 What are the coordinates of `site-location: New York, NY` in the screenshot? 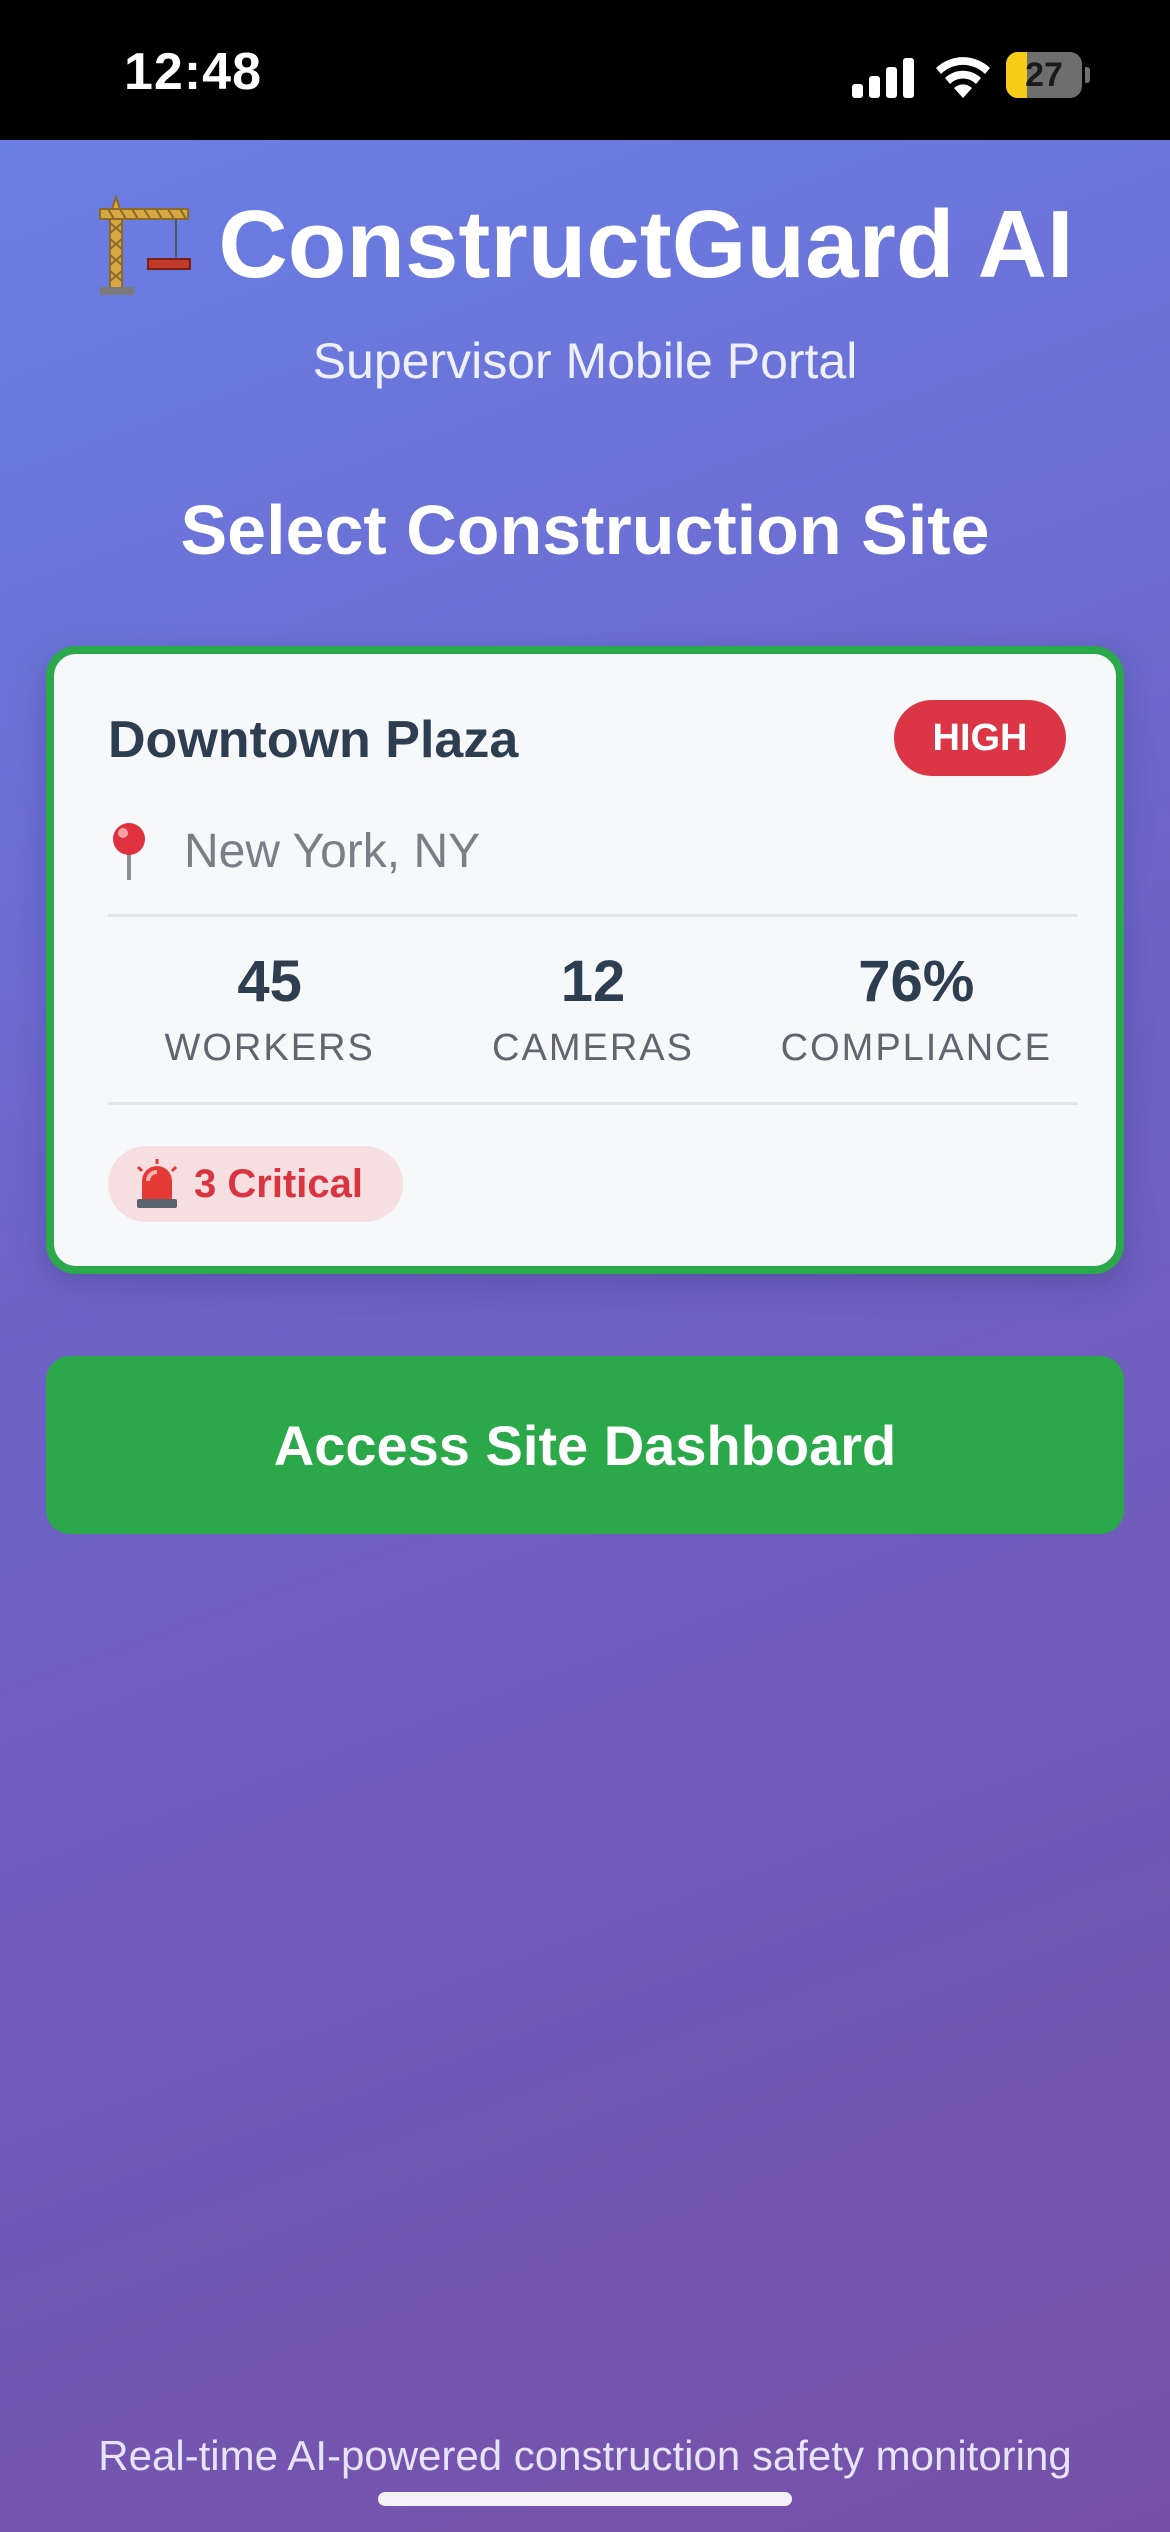 It's located at (294, 851).